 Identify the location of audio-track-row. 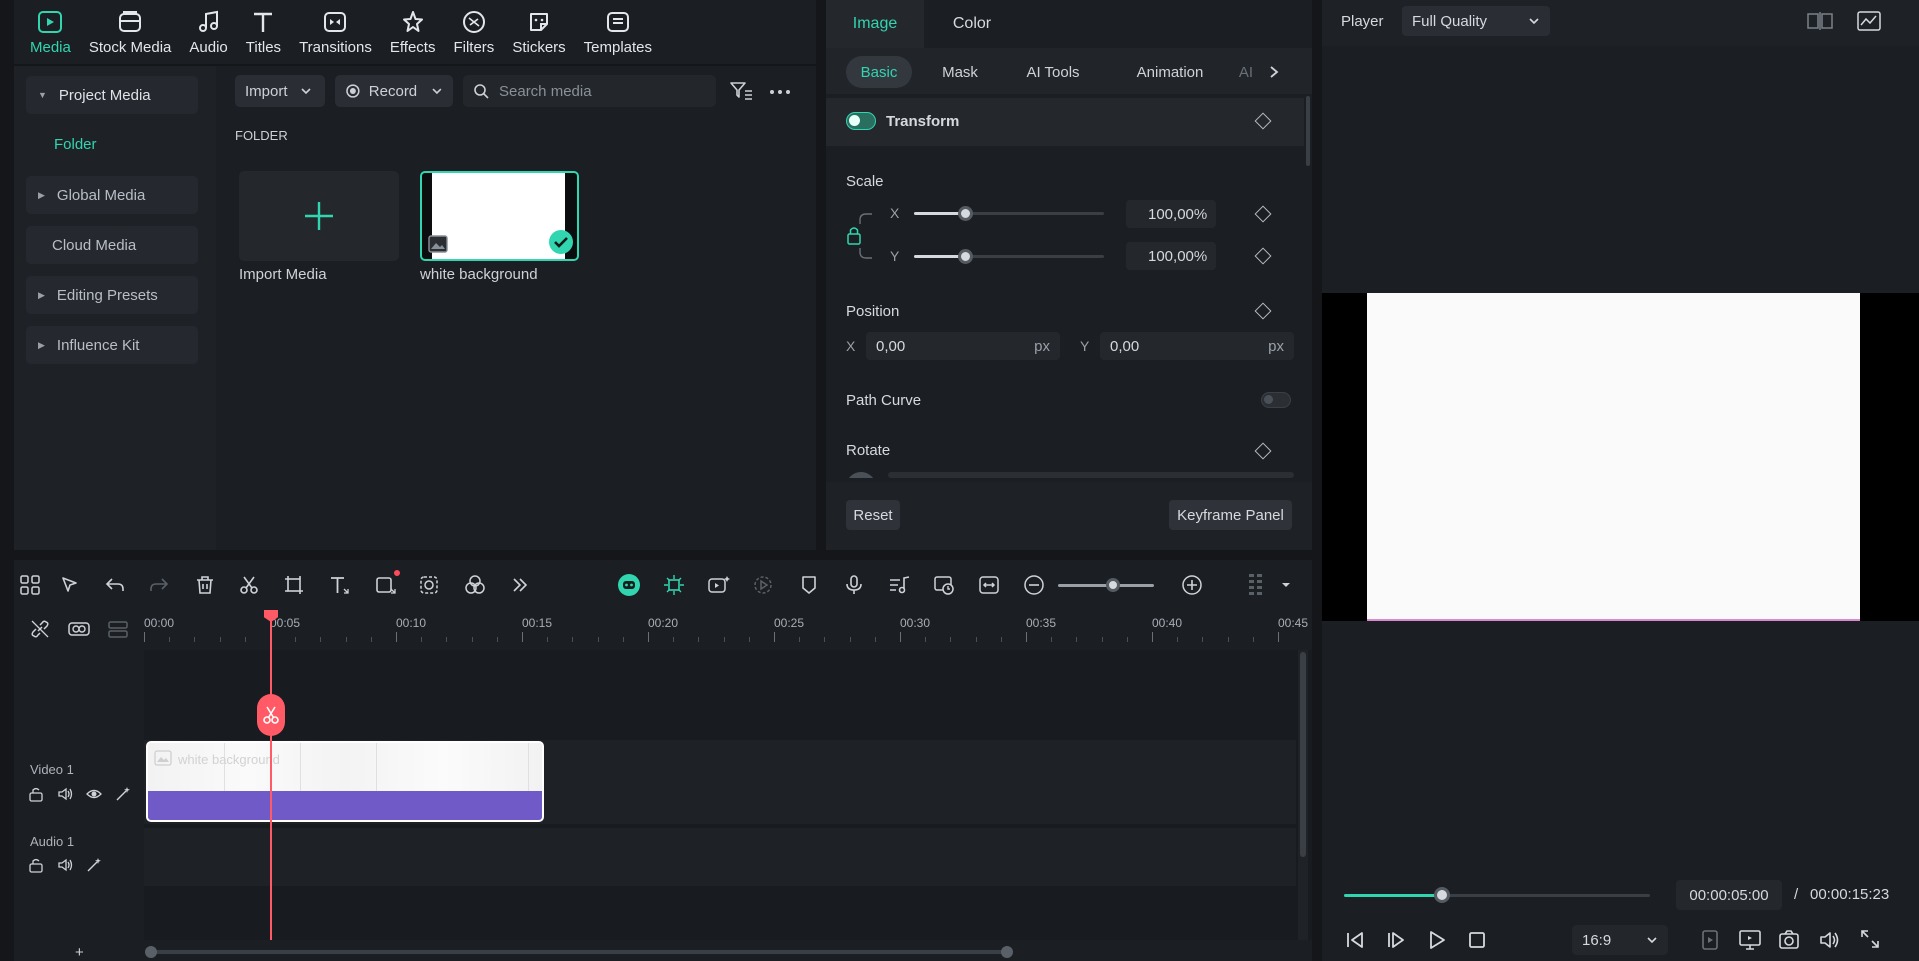
(720, 857).